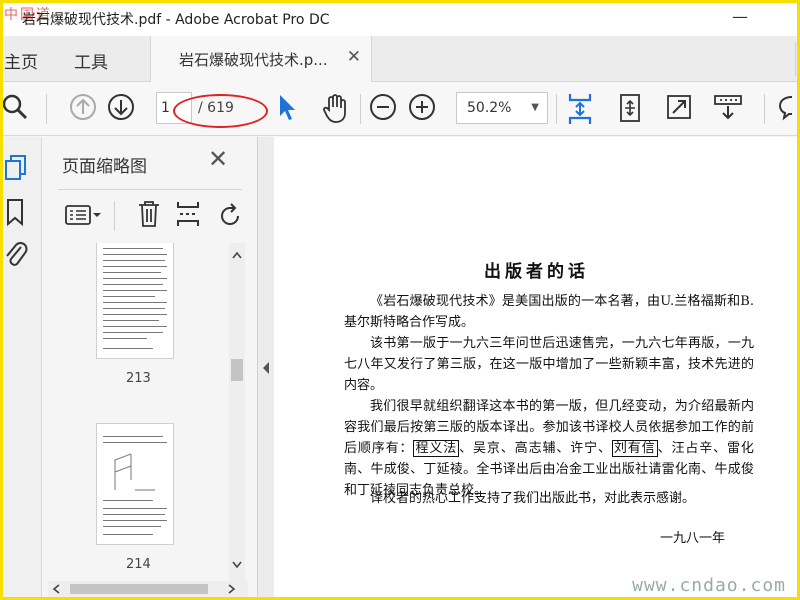 This screenshot has width=800, height=600. What do you see at coordinates (220, 111) in the screenshot?
I see `annotation-ellipse` at bounding box center [220, 111].